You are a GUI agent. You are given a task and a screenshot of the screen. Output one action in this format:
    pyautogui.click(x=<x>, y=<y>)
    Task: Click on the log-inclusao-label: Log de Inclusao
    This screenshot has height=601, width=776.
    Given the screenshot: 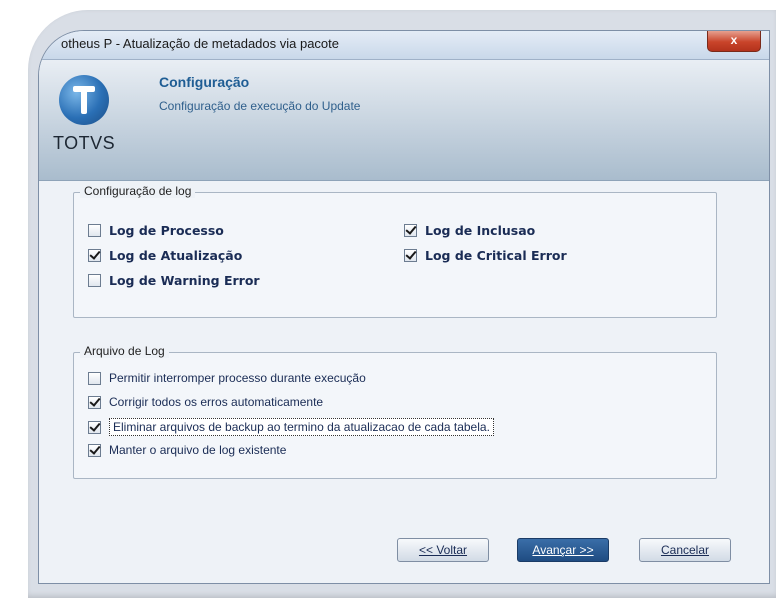 What is the action you would take?
    pyautogui.click(x=480, y=230)
    